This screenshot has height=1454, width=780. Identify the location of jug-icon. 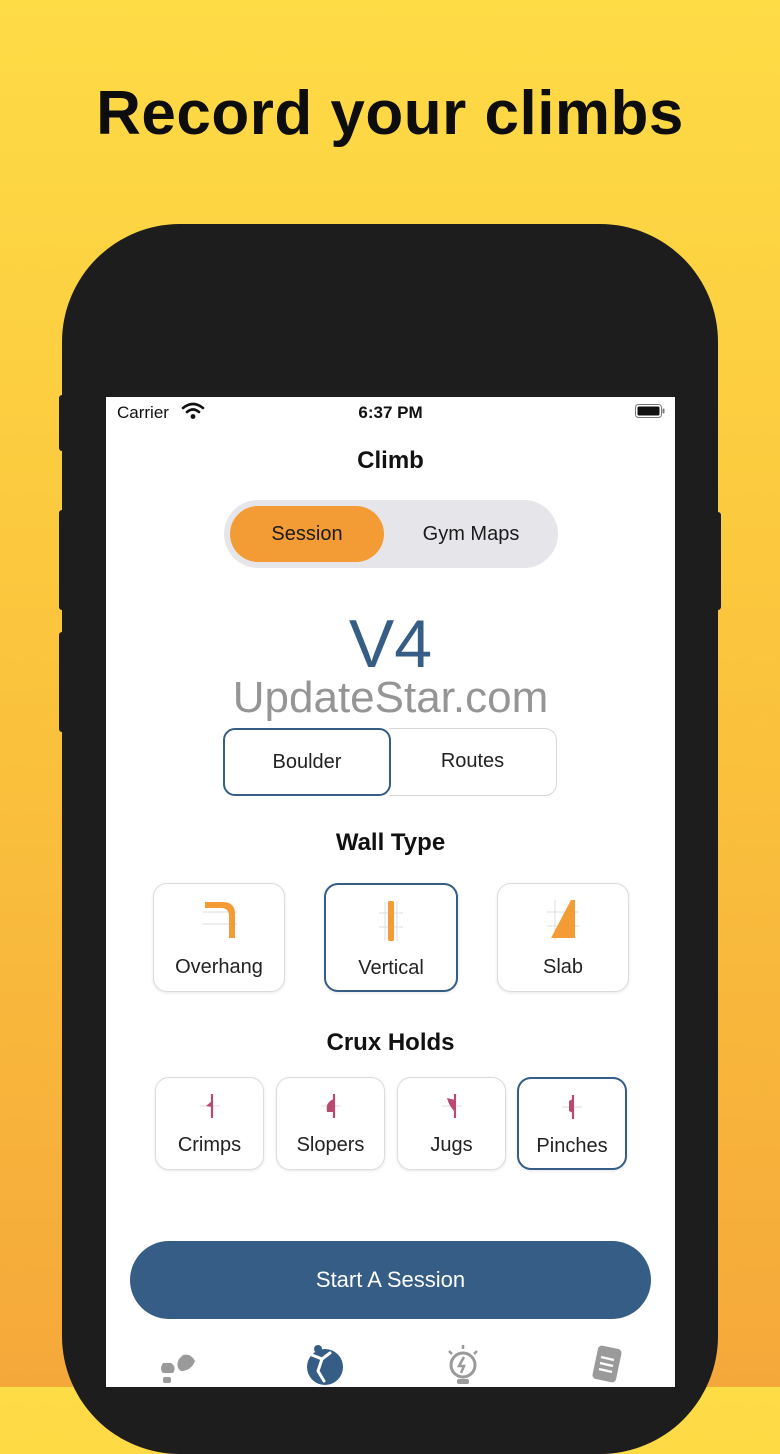
(451, 1106).